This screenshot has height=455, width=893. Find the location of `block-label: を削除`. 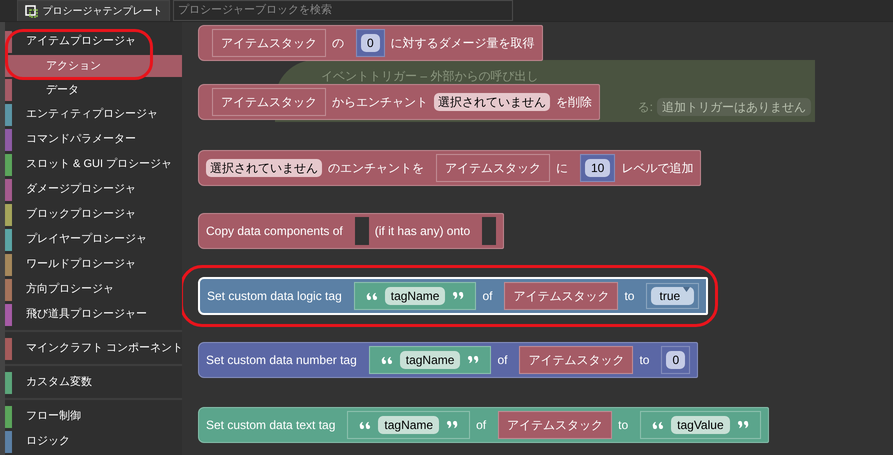

block-label: を削除 is located at coordinates (574, 102).